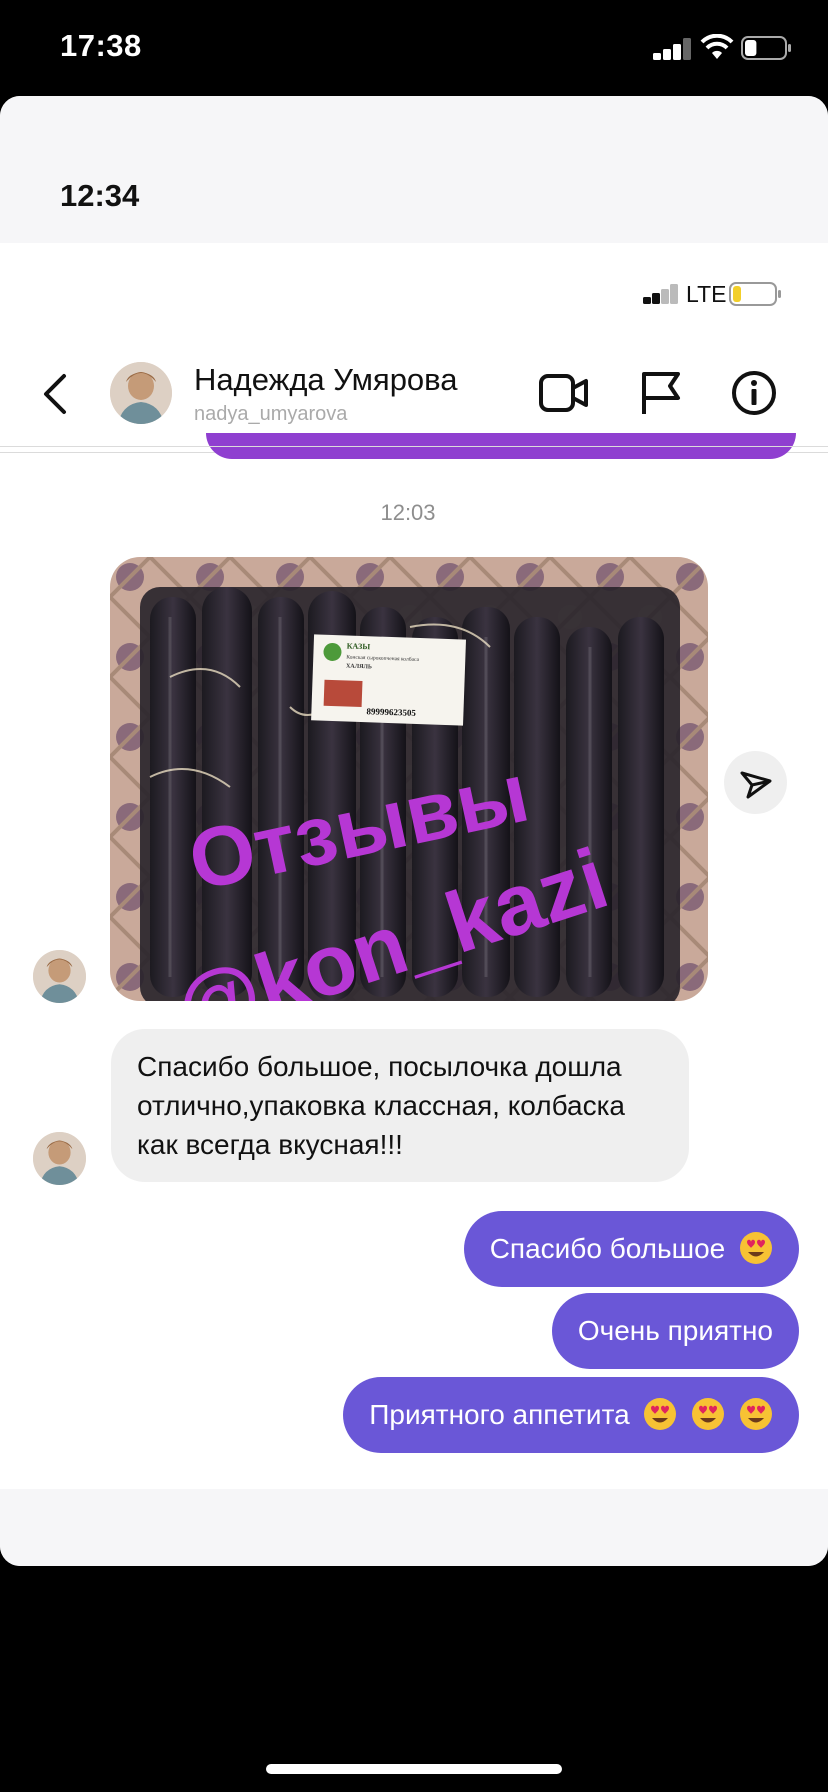 This screenshot has height=1792, width=828. Describe the element at coordinates (414, 48) in the screenshot. I see `device-status-bar: 17:38` at that location.